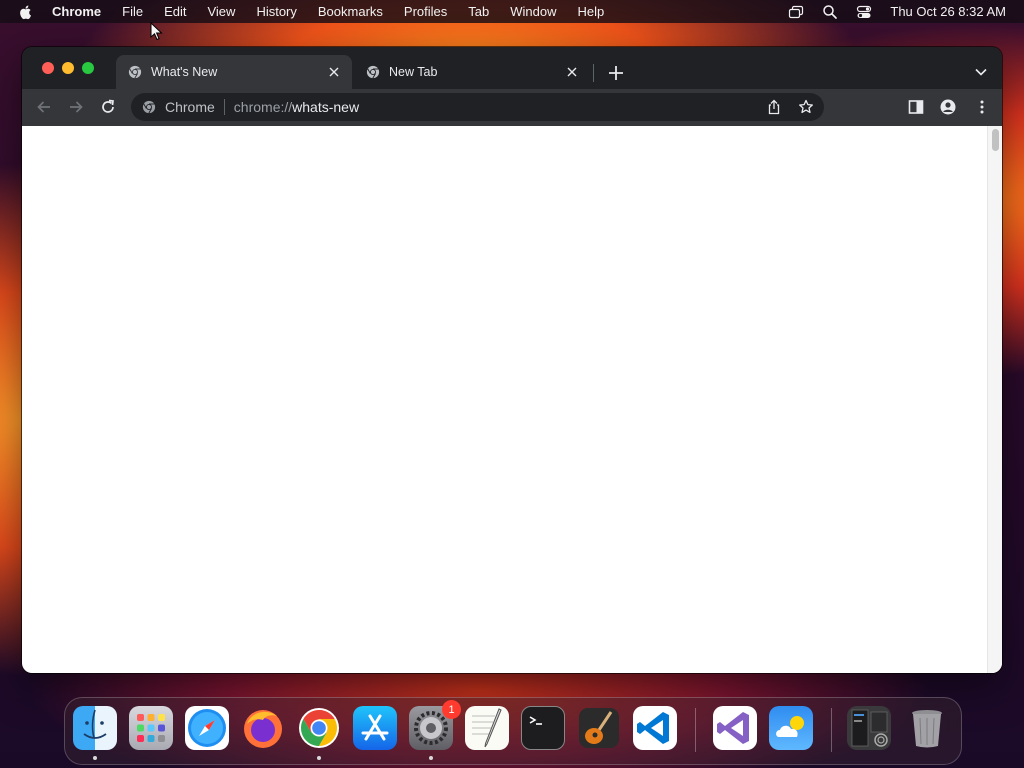  I want to click on menu-history: History, so click(276, 11).